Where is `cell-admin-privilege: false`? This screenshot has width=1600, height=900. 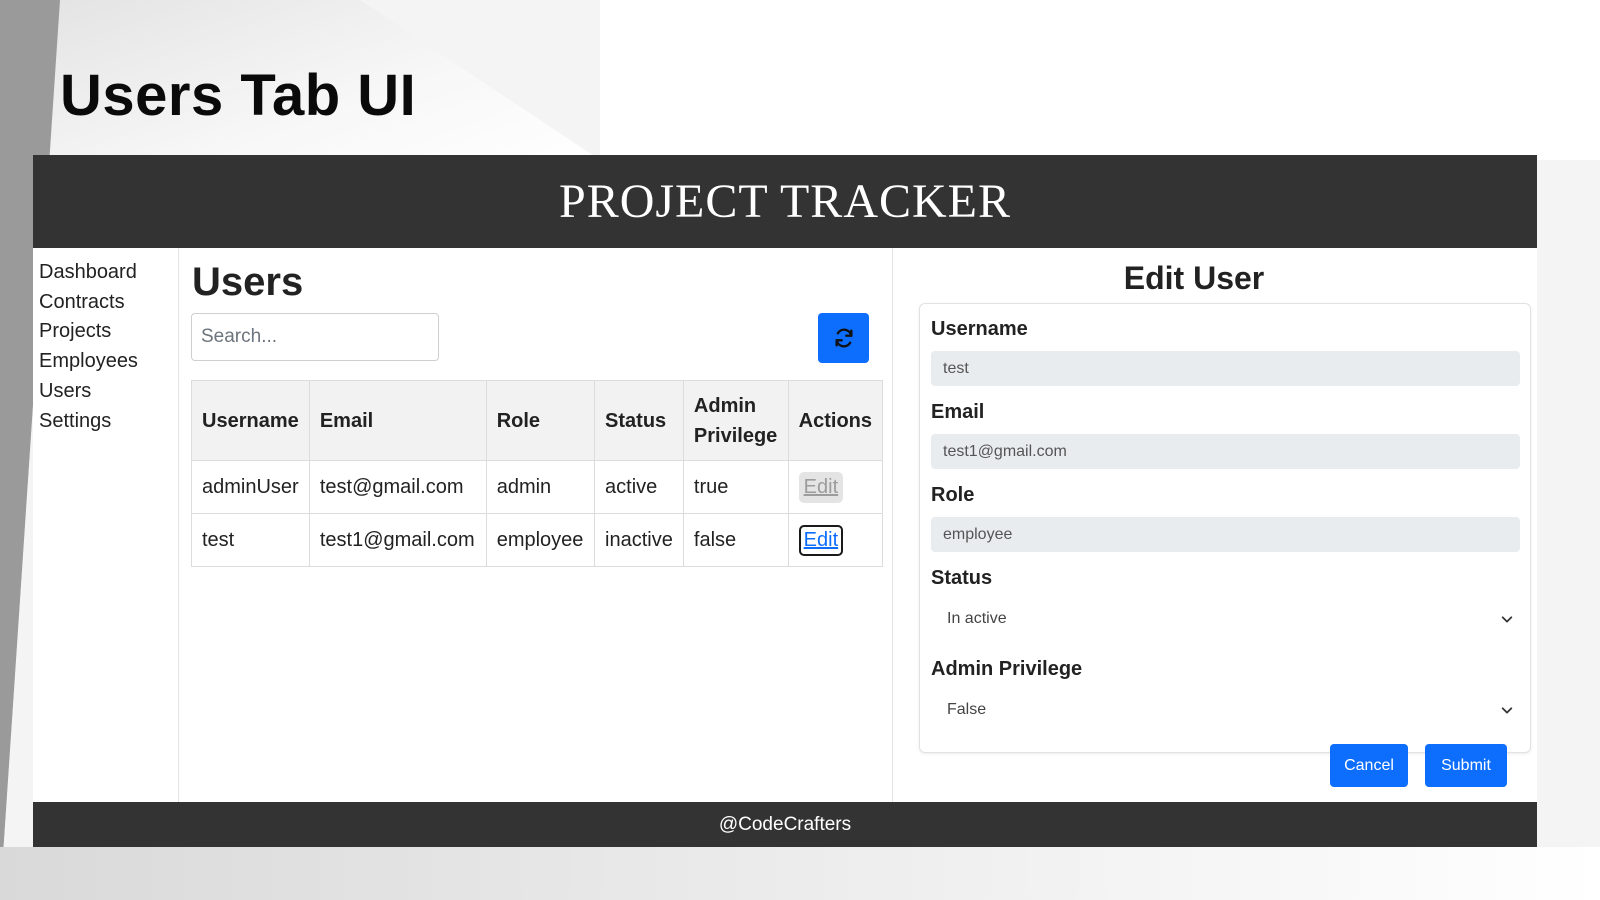 cell-admin-privilege: false is located at coordinates (735, 540).